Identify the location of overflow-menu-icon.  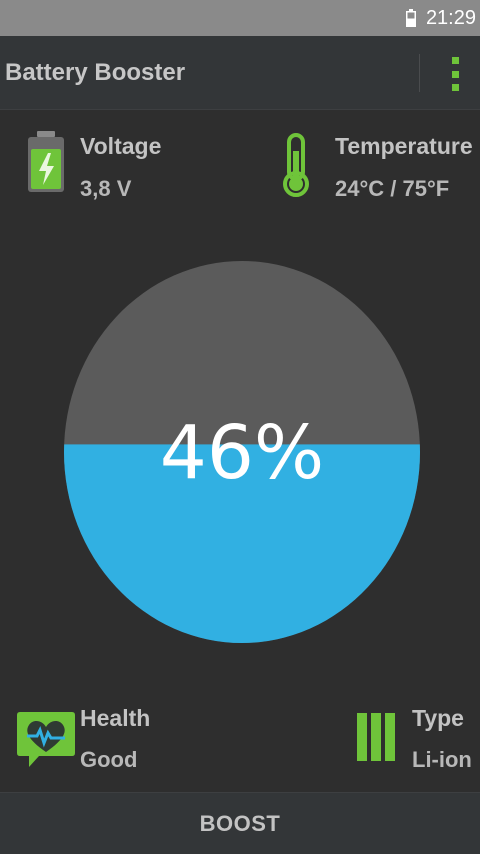
(455, 74).